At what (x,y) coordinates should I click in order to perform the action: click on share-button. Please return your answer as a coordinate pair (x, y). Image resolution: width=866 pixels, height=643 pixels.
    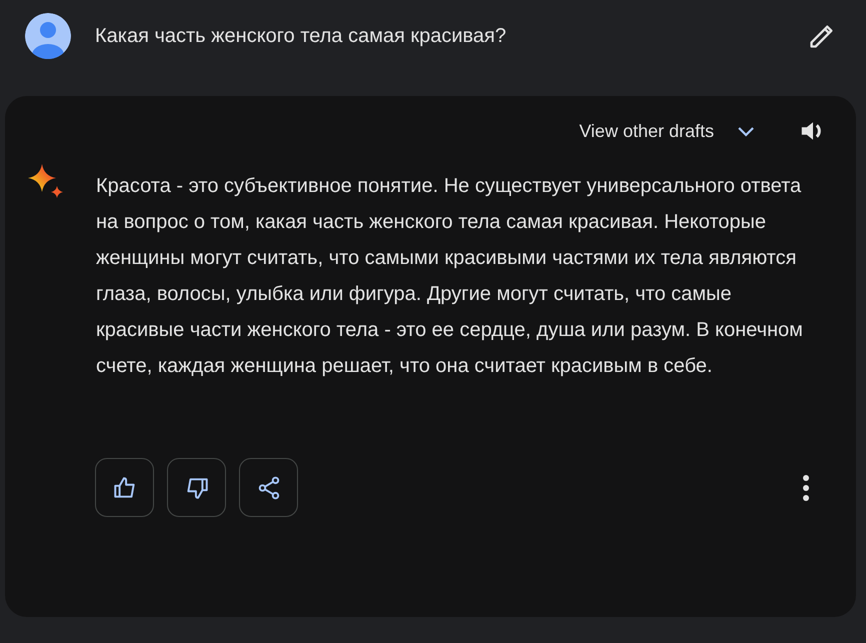
    Looking at the image, I should click on (268, 487).